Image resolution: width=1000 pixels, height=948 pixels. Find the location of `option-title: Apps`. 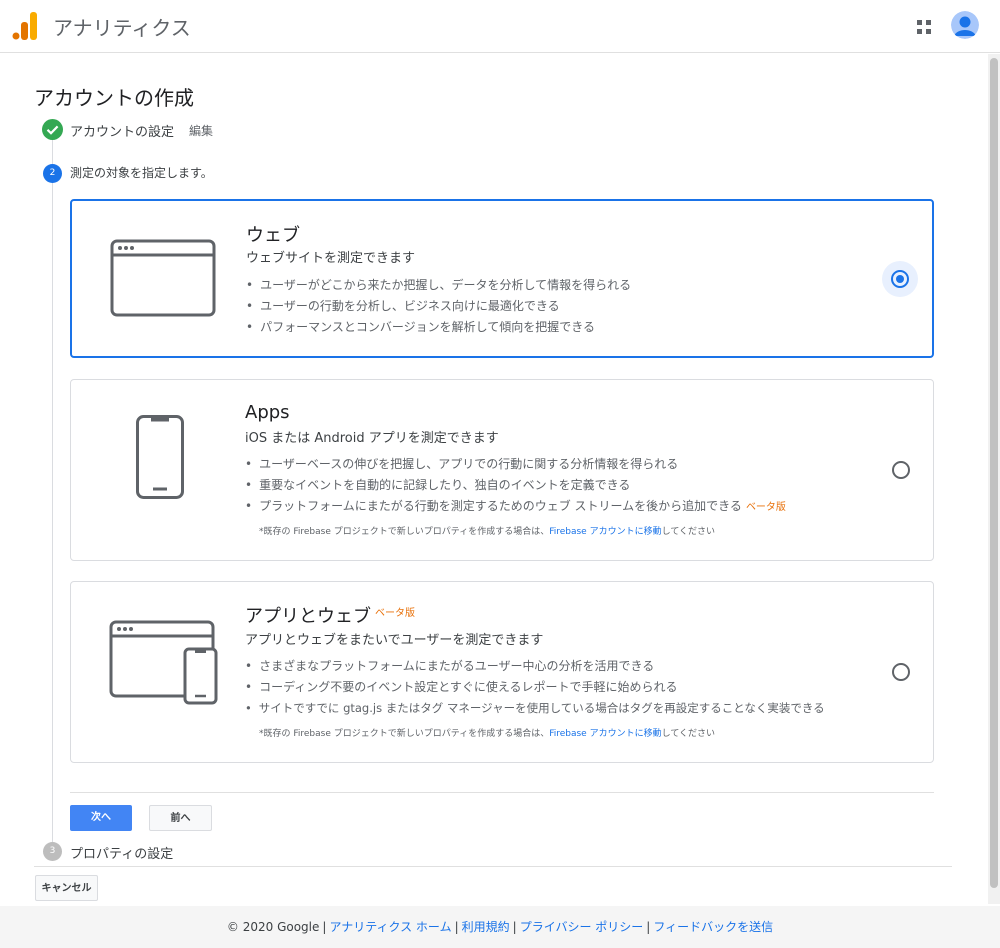

option-title: Apps is located at coordinates (267, 412).